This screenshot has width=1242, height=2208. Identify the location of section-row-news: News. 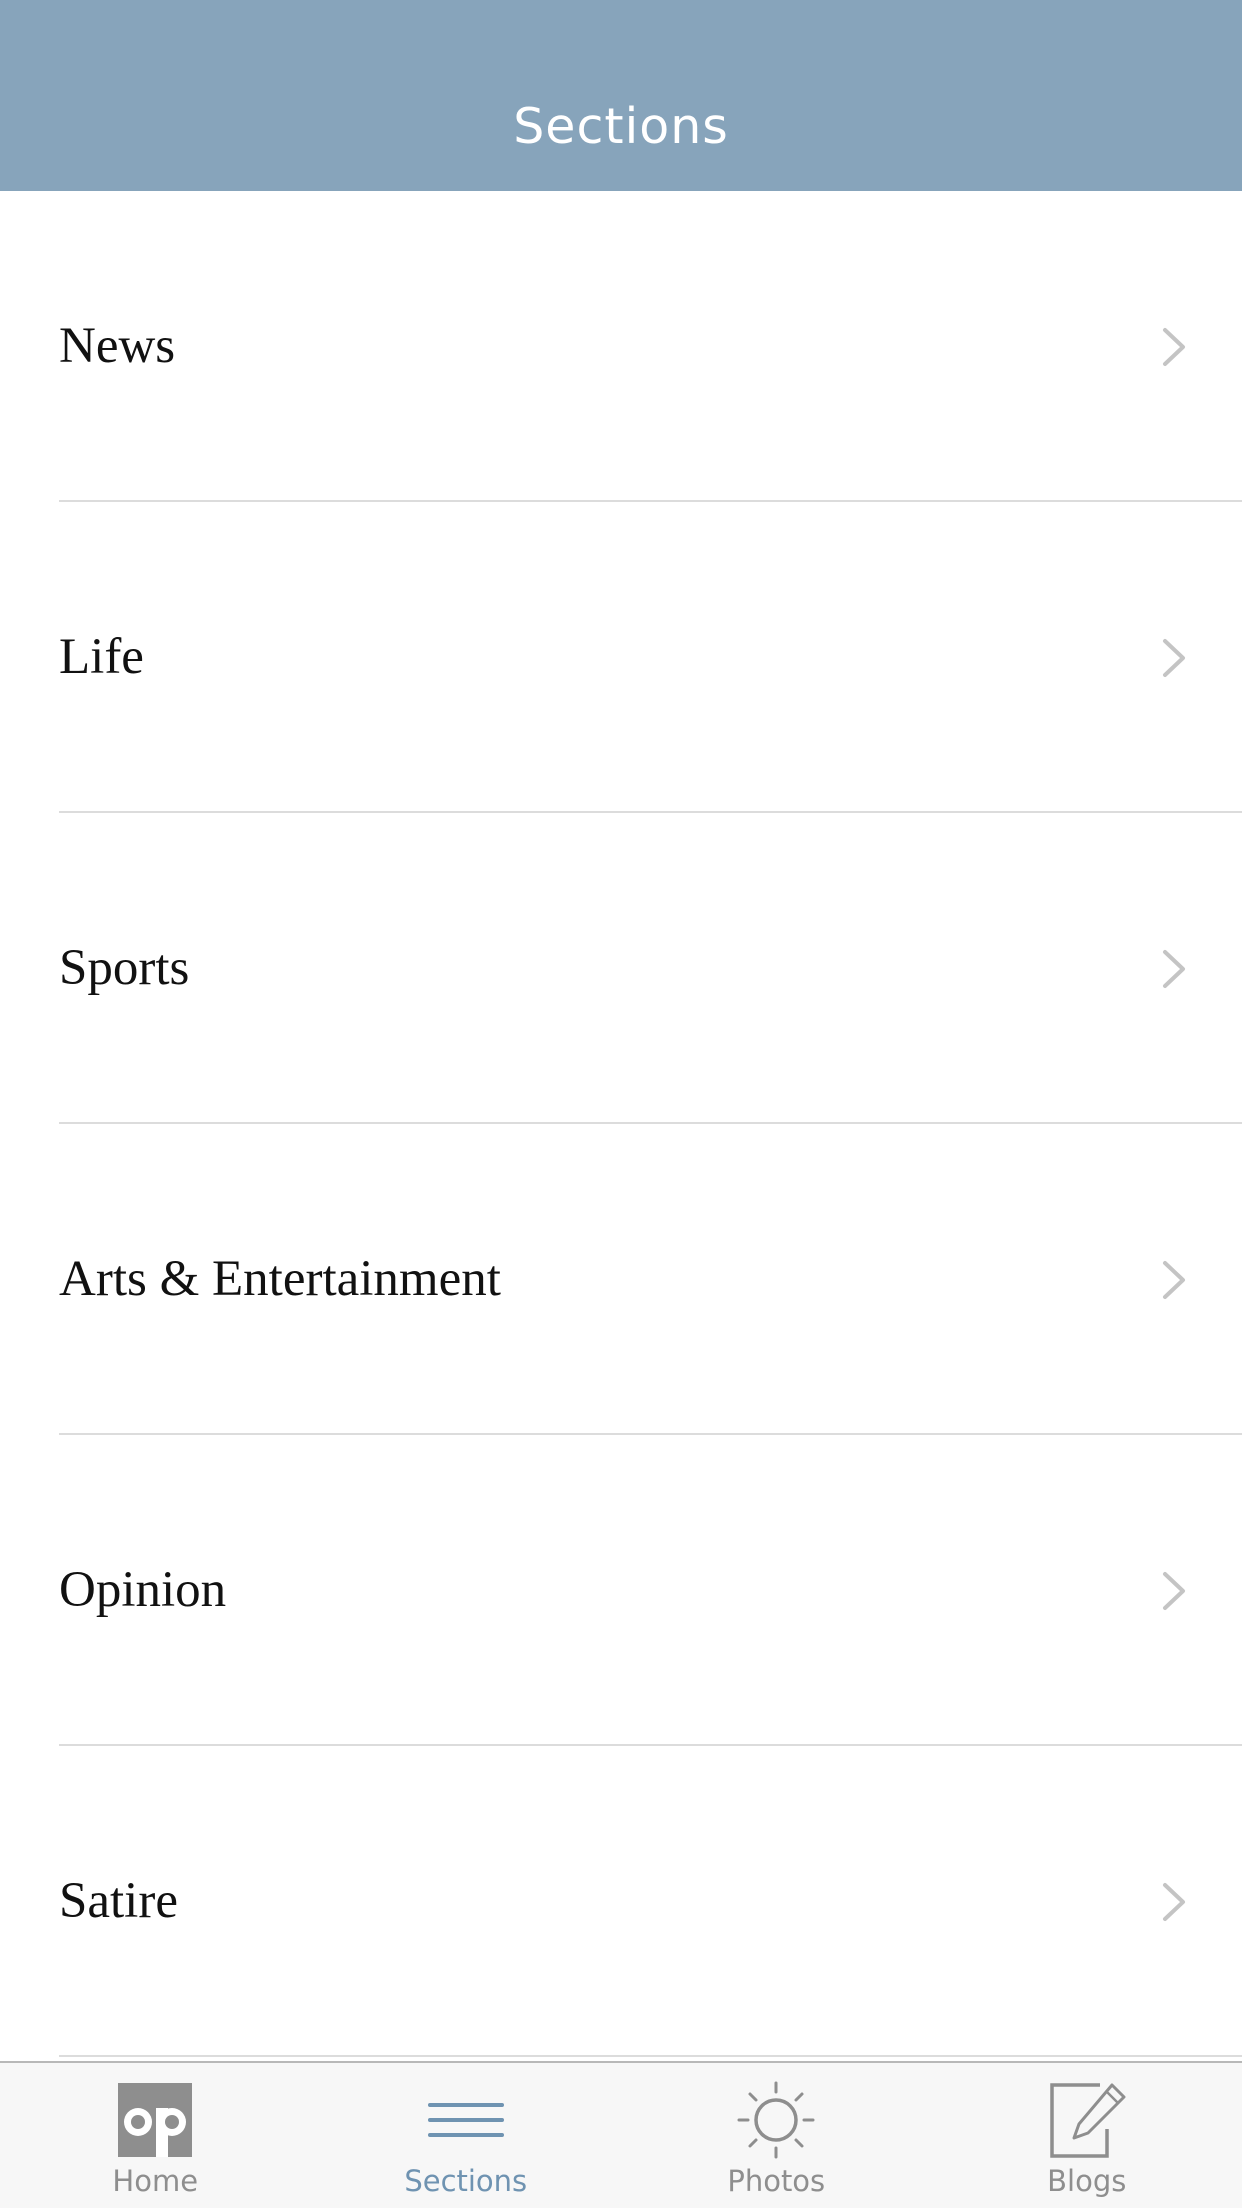
(621, 346).